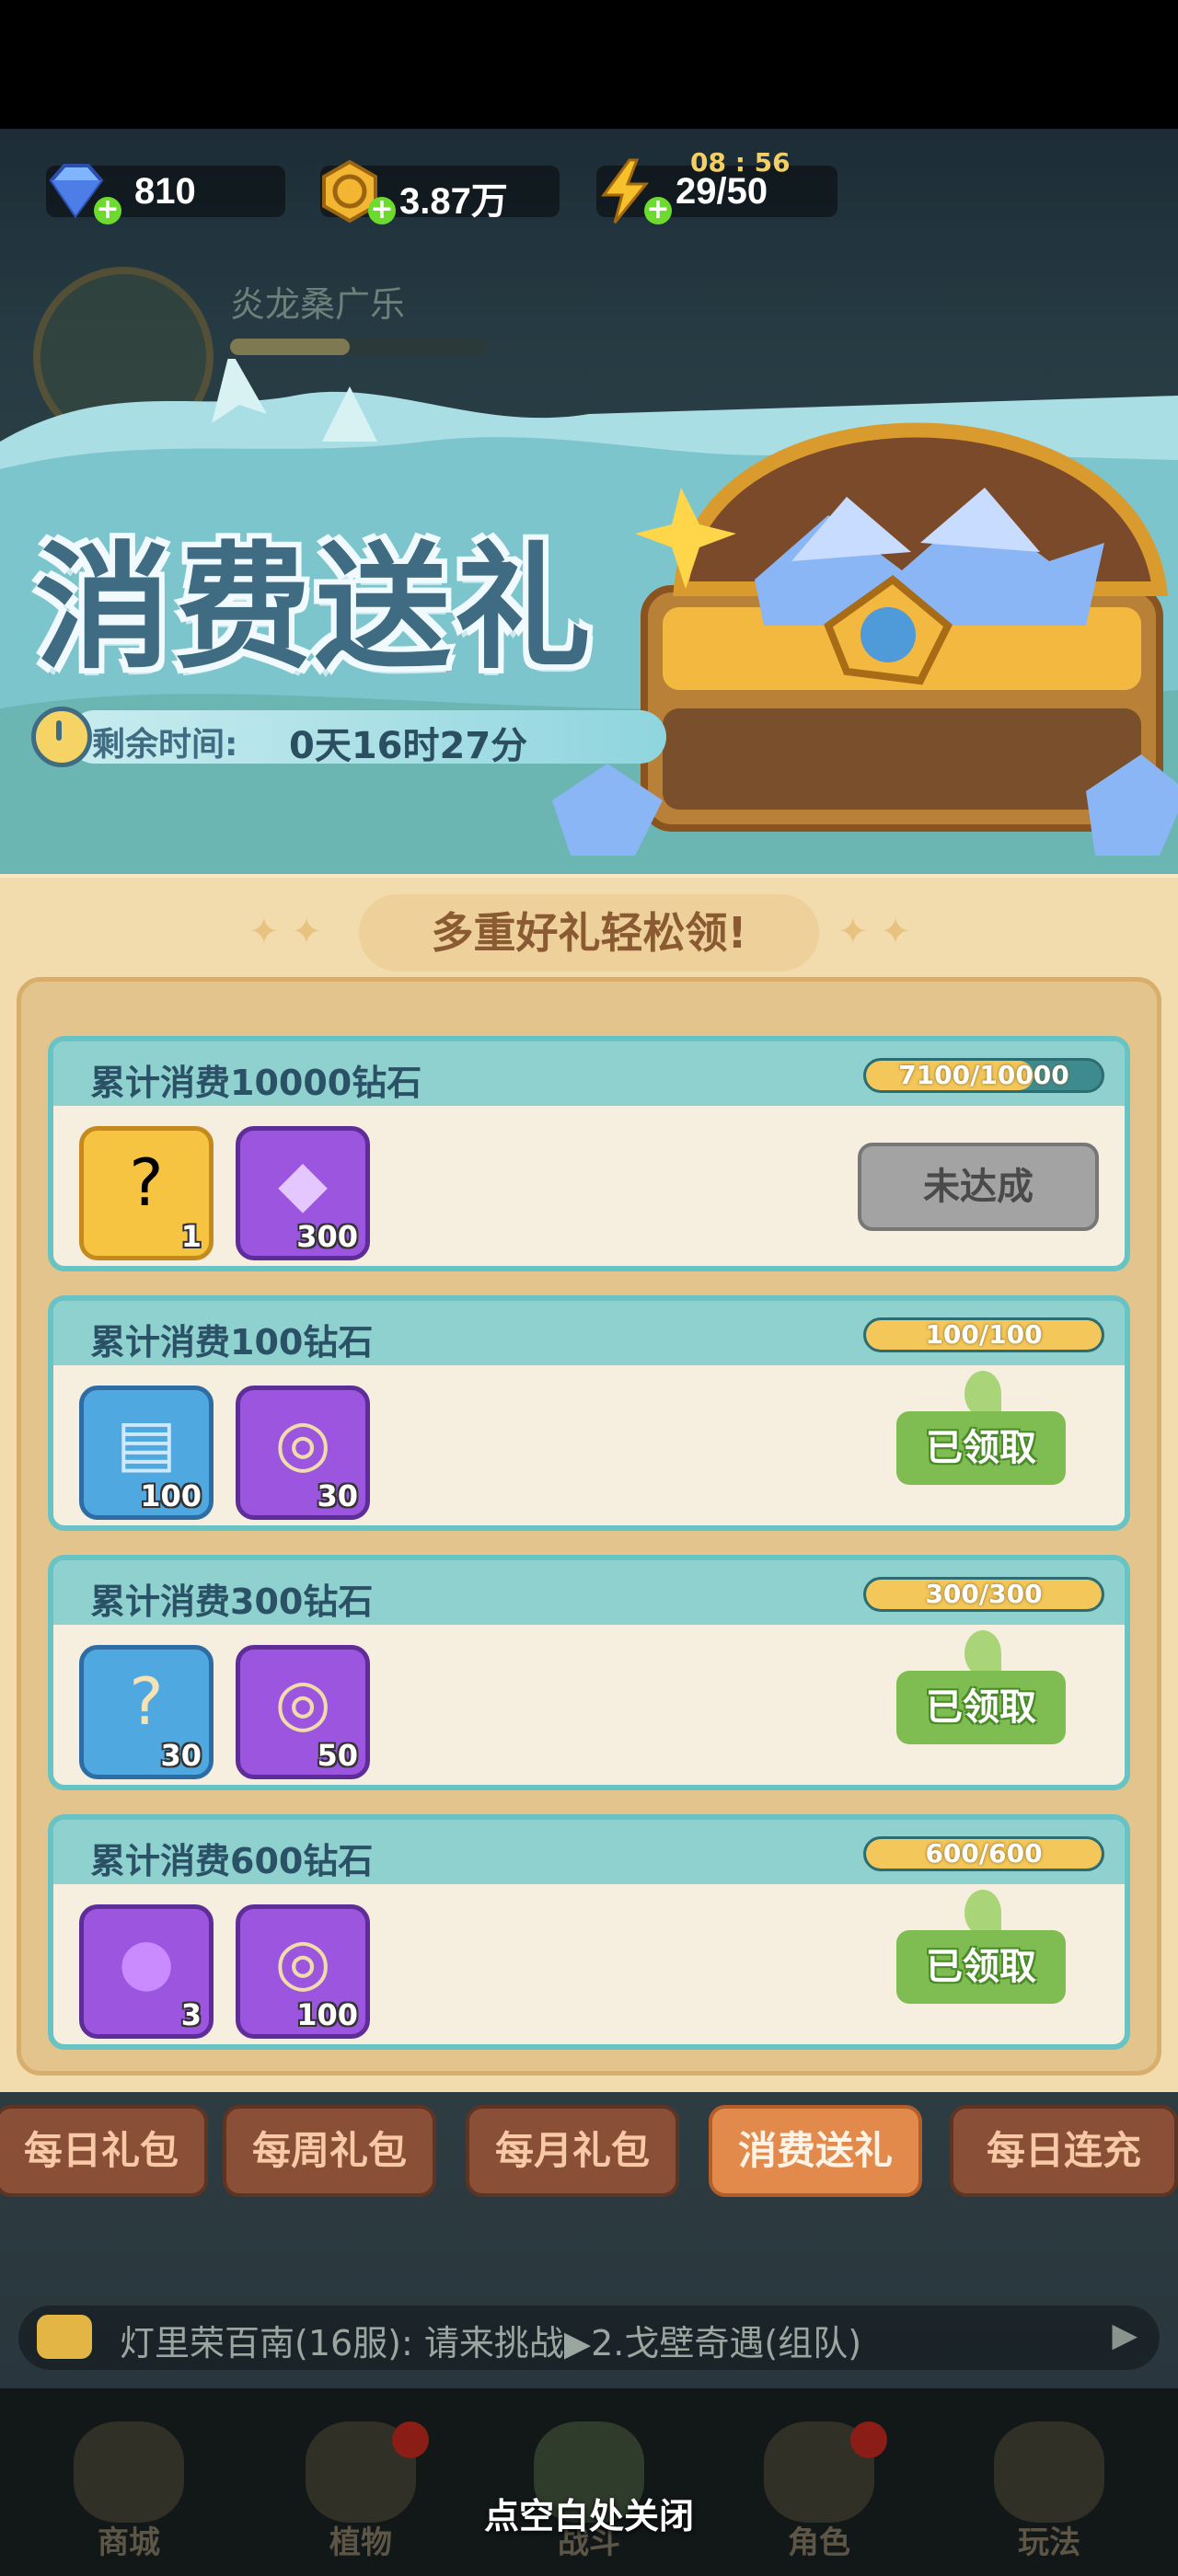 This screenshot has width=1178, height=2576. I want to click on reward-item: ● 3, so click(146, 1971).